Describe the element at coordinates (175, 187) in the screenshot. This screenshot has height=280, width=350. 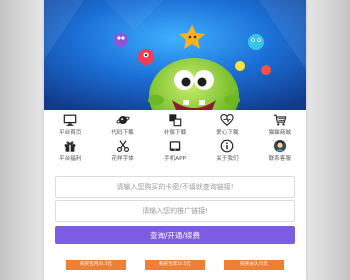
I see `card-key-input` at that location.